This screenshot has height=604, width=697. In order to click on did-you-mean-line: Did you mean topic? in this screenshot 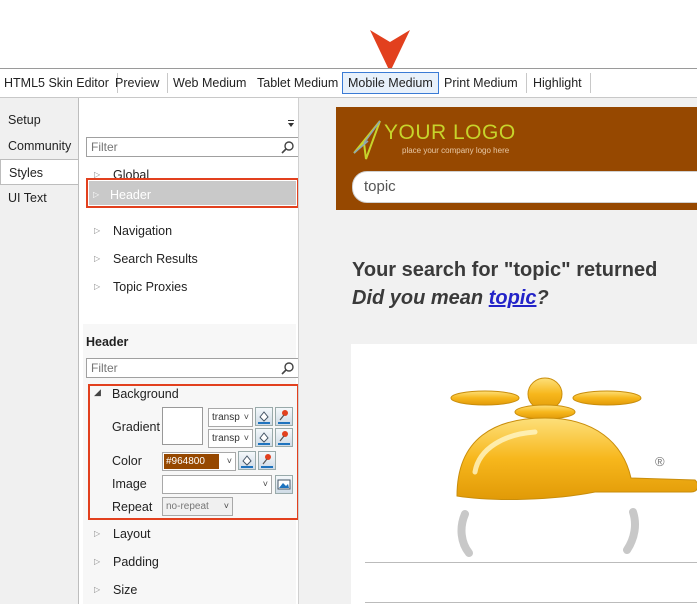, I will do `click(450, 298)`.